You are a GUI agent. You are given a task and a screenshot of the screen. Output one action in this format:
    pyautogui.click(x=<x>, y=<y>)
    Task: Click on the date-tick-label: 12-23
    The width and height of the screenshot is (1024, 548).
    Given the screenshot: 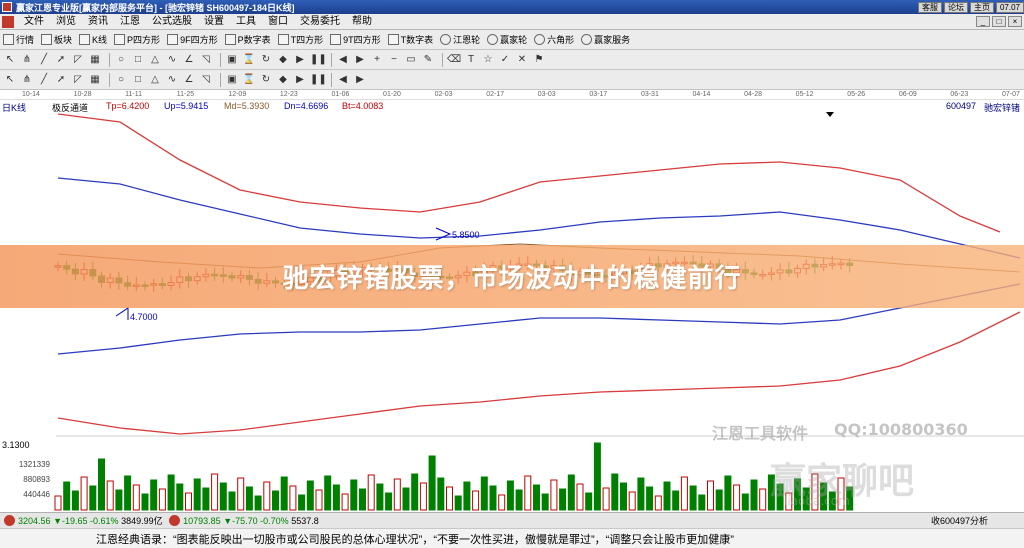 What is the action you would take?
    pyautogui.click(x=288, y=94)
    